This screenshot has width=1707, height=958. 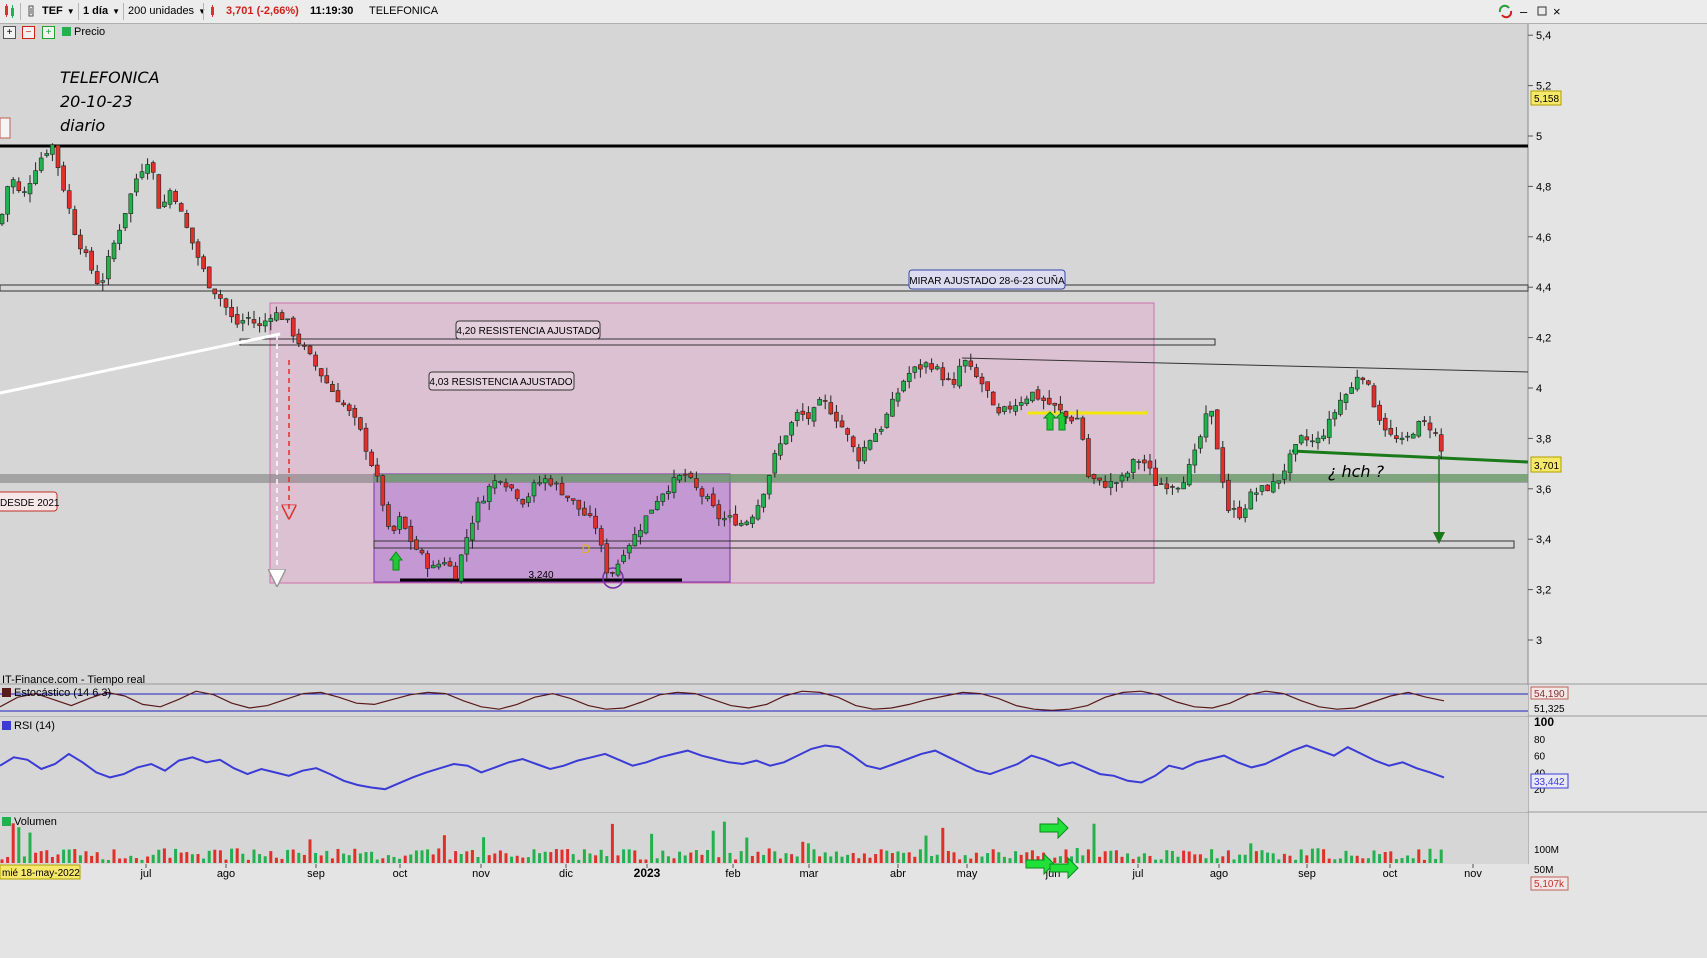 What do you see at coordinates (540, 575) in the screenshot?
I see `label-low: 3,240` at bounding box center [540, 575].